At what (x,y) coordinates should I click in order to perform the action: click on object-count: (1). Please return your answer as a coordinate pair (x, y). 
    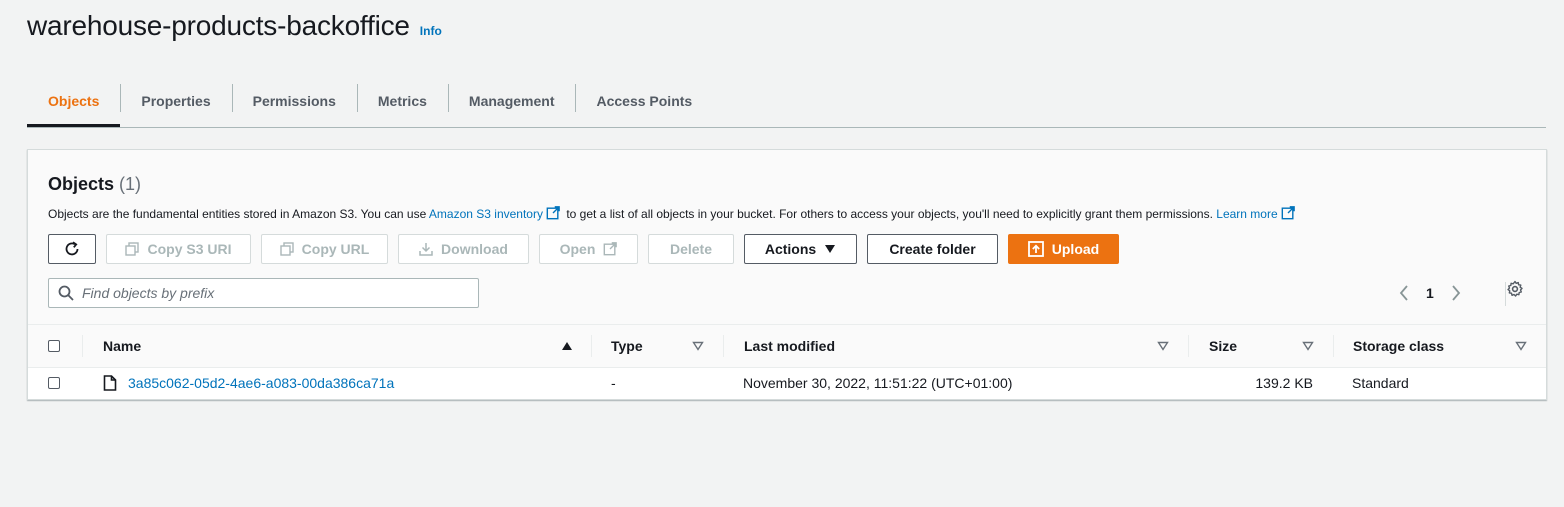
    Looking at the image, I should click on (130, 184).